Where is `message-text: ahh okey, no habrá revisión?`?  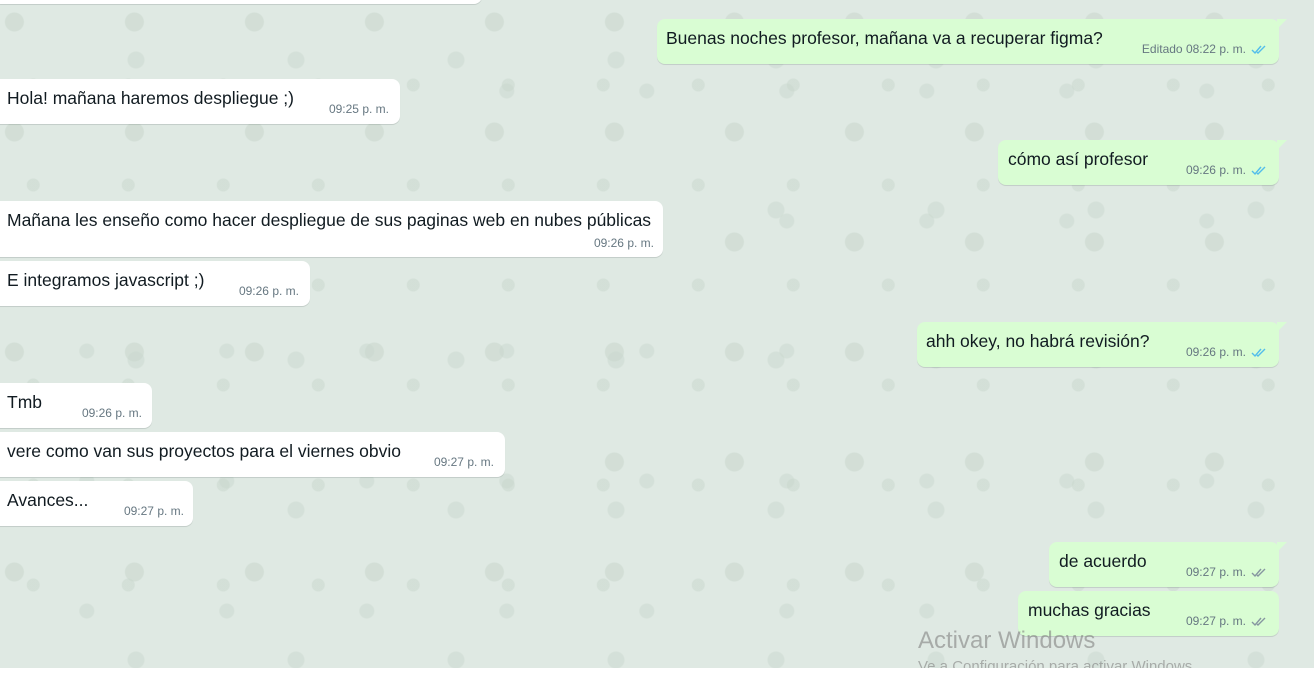 message-text: ahh okey, no habrá revisión? is located at coordinates (1038, 341).